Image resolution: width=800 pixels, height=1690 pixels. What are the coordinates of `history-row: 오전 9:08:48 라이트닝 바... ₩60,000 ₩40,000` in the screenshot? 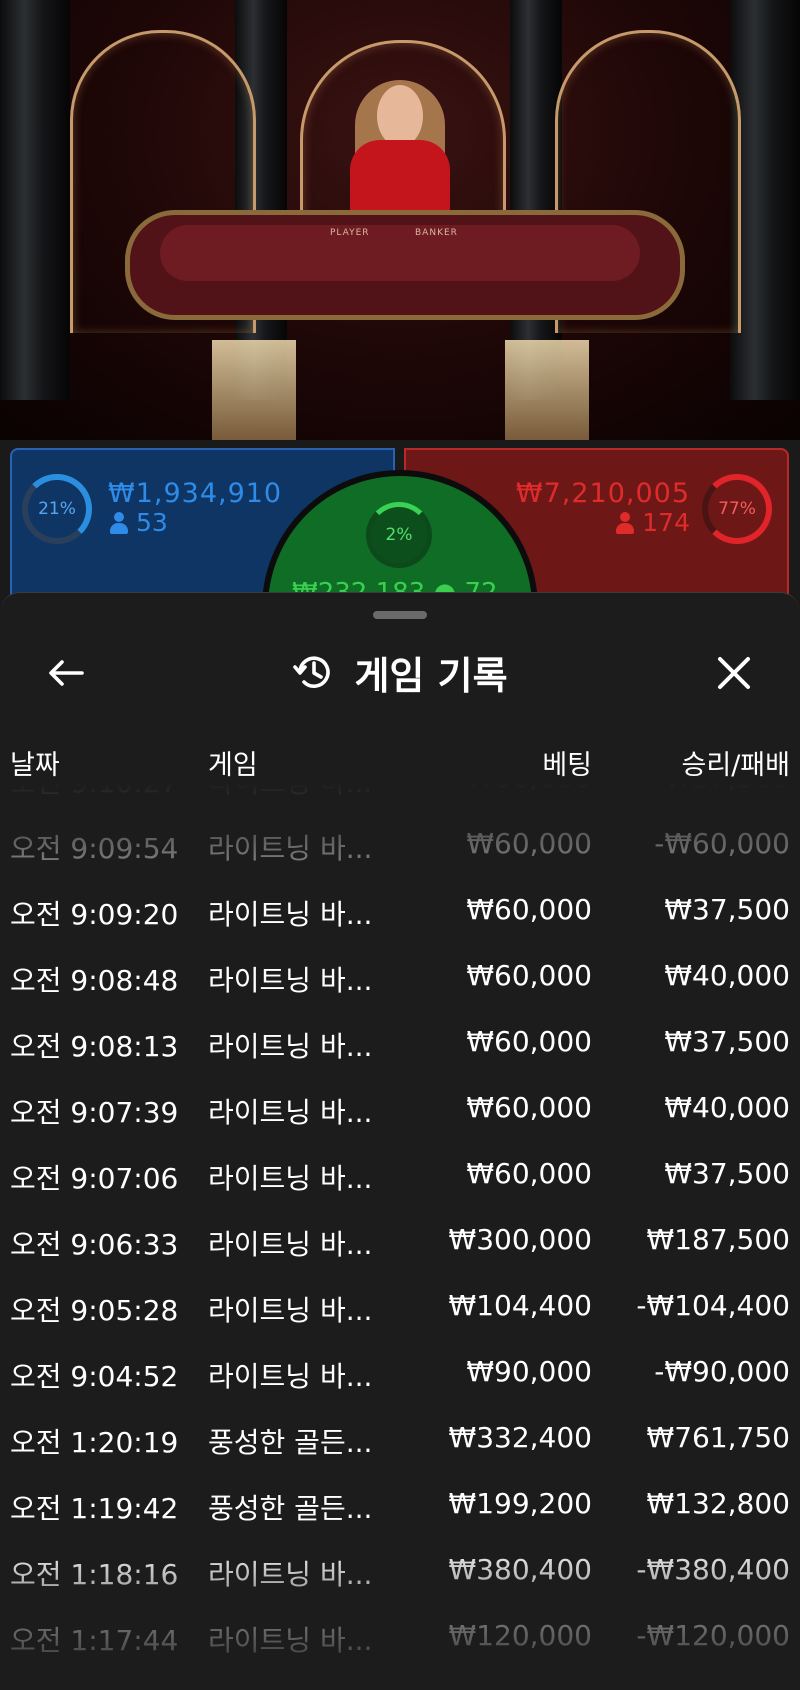 It's located at (400, 978).